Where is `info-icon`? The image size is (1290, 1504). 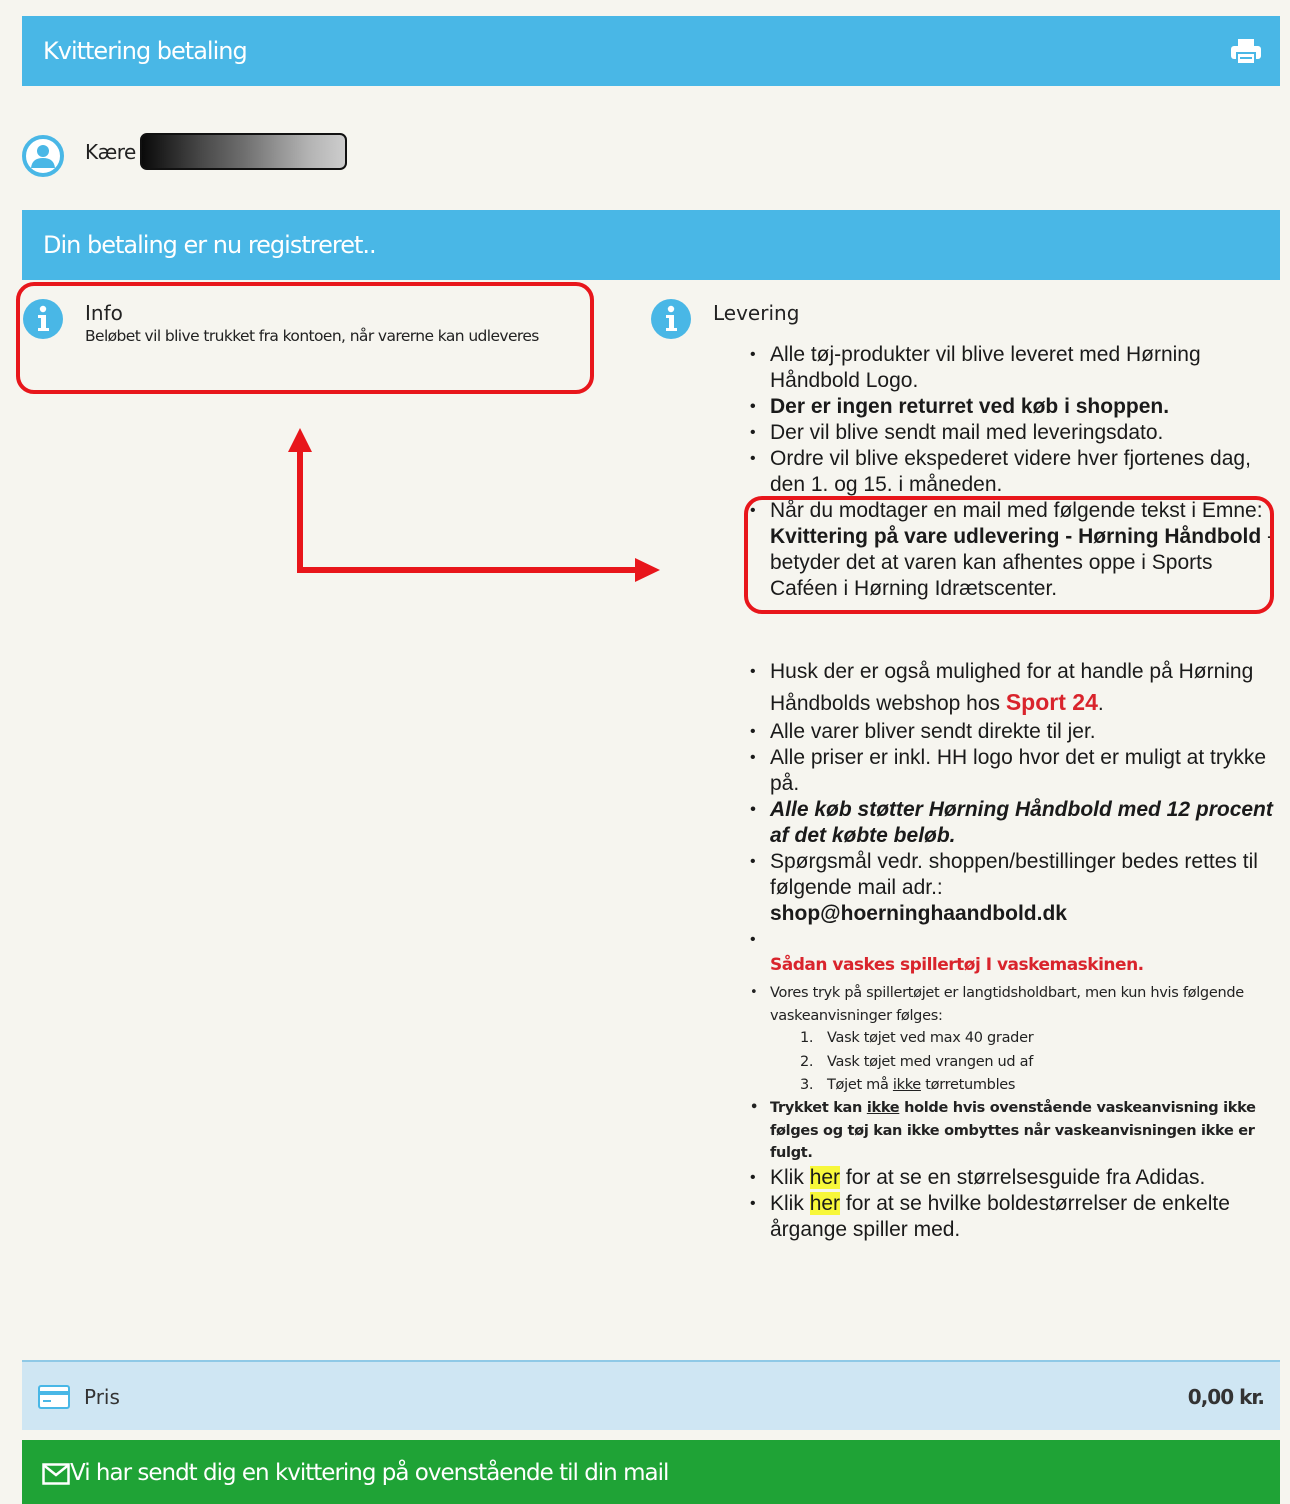
info-icon is located at coordinates (671, 319).